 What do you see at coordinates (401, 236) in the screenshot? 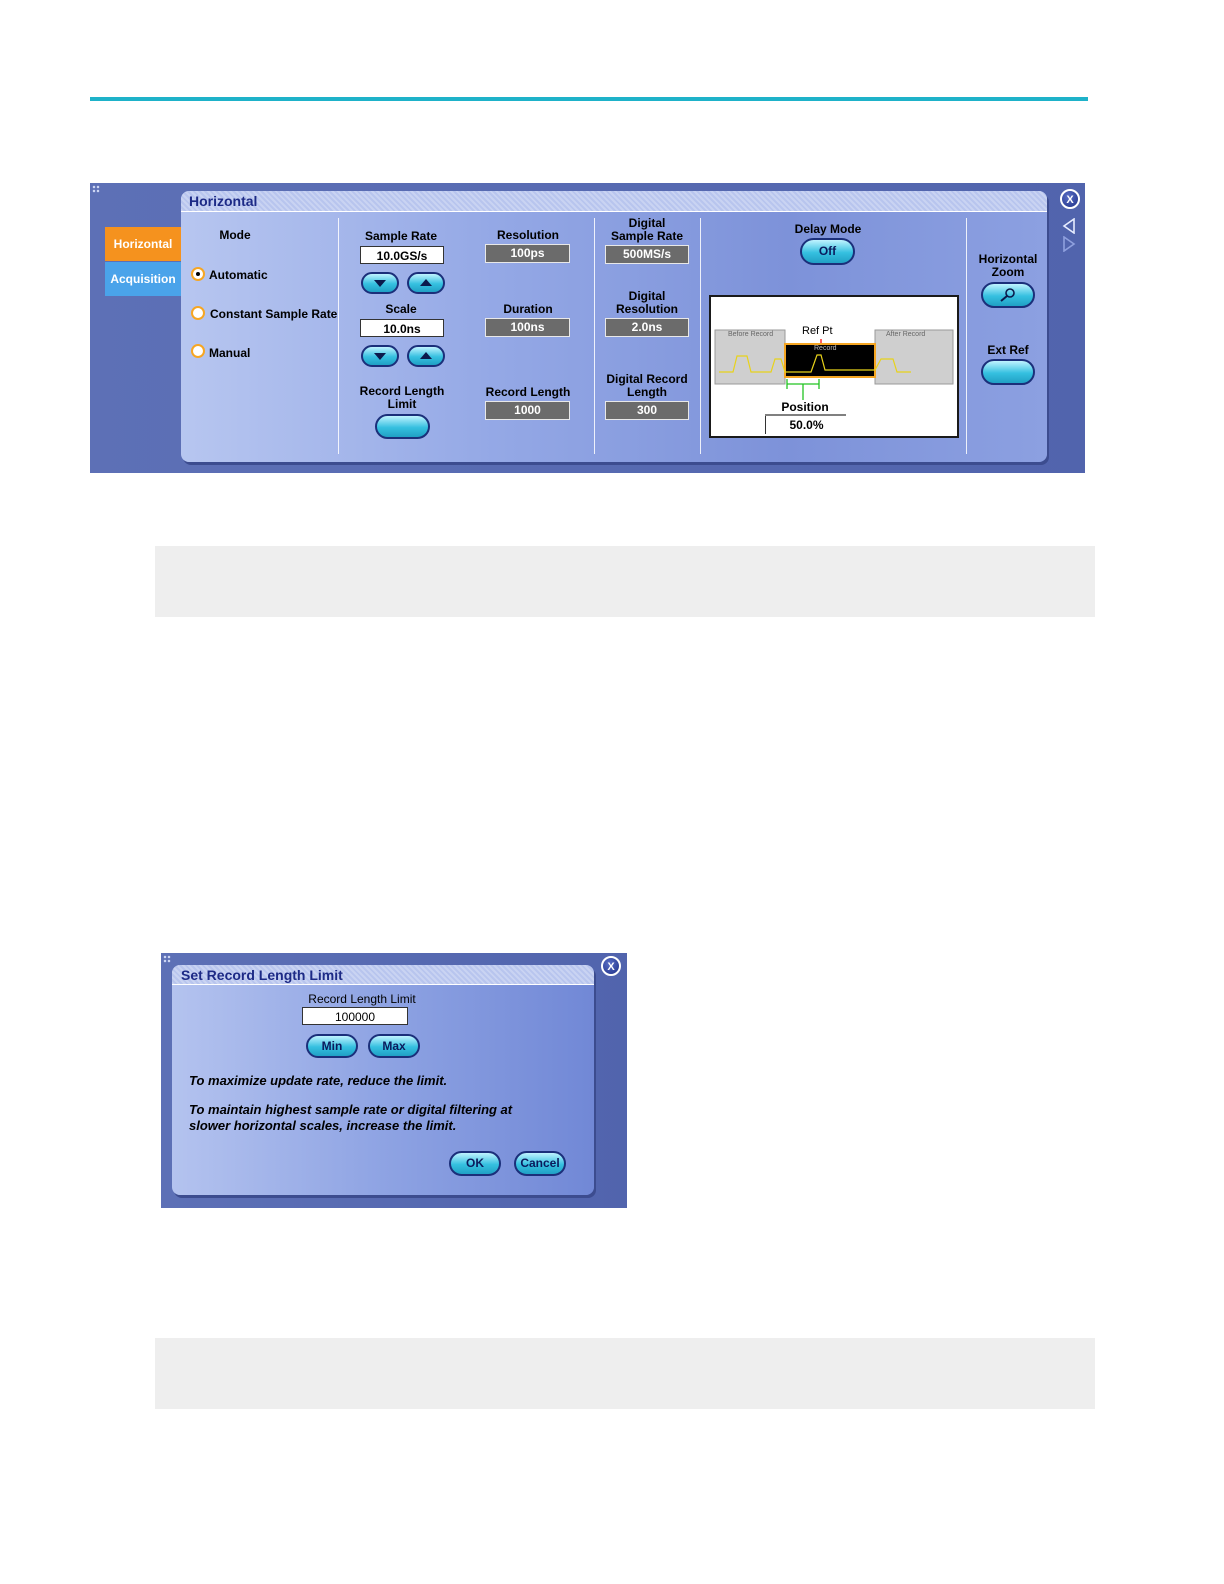
I see `sample-rate-label: Sample Rate` at bounding box center [401, 236].